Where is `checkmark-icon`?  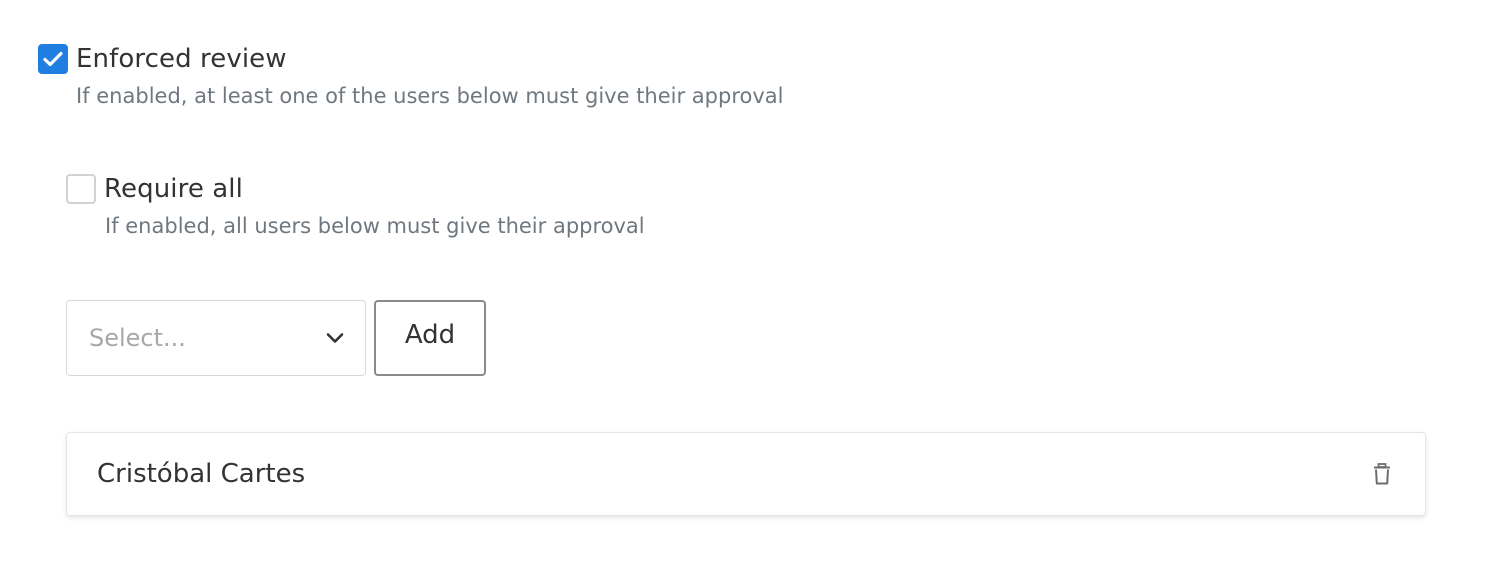
checkmark-icon is located at coordinates (53, 59).